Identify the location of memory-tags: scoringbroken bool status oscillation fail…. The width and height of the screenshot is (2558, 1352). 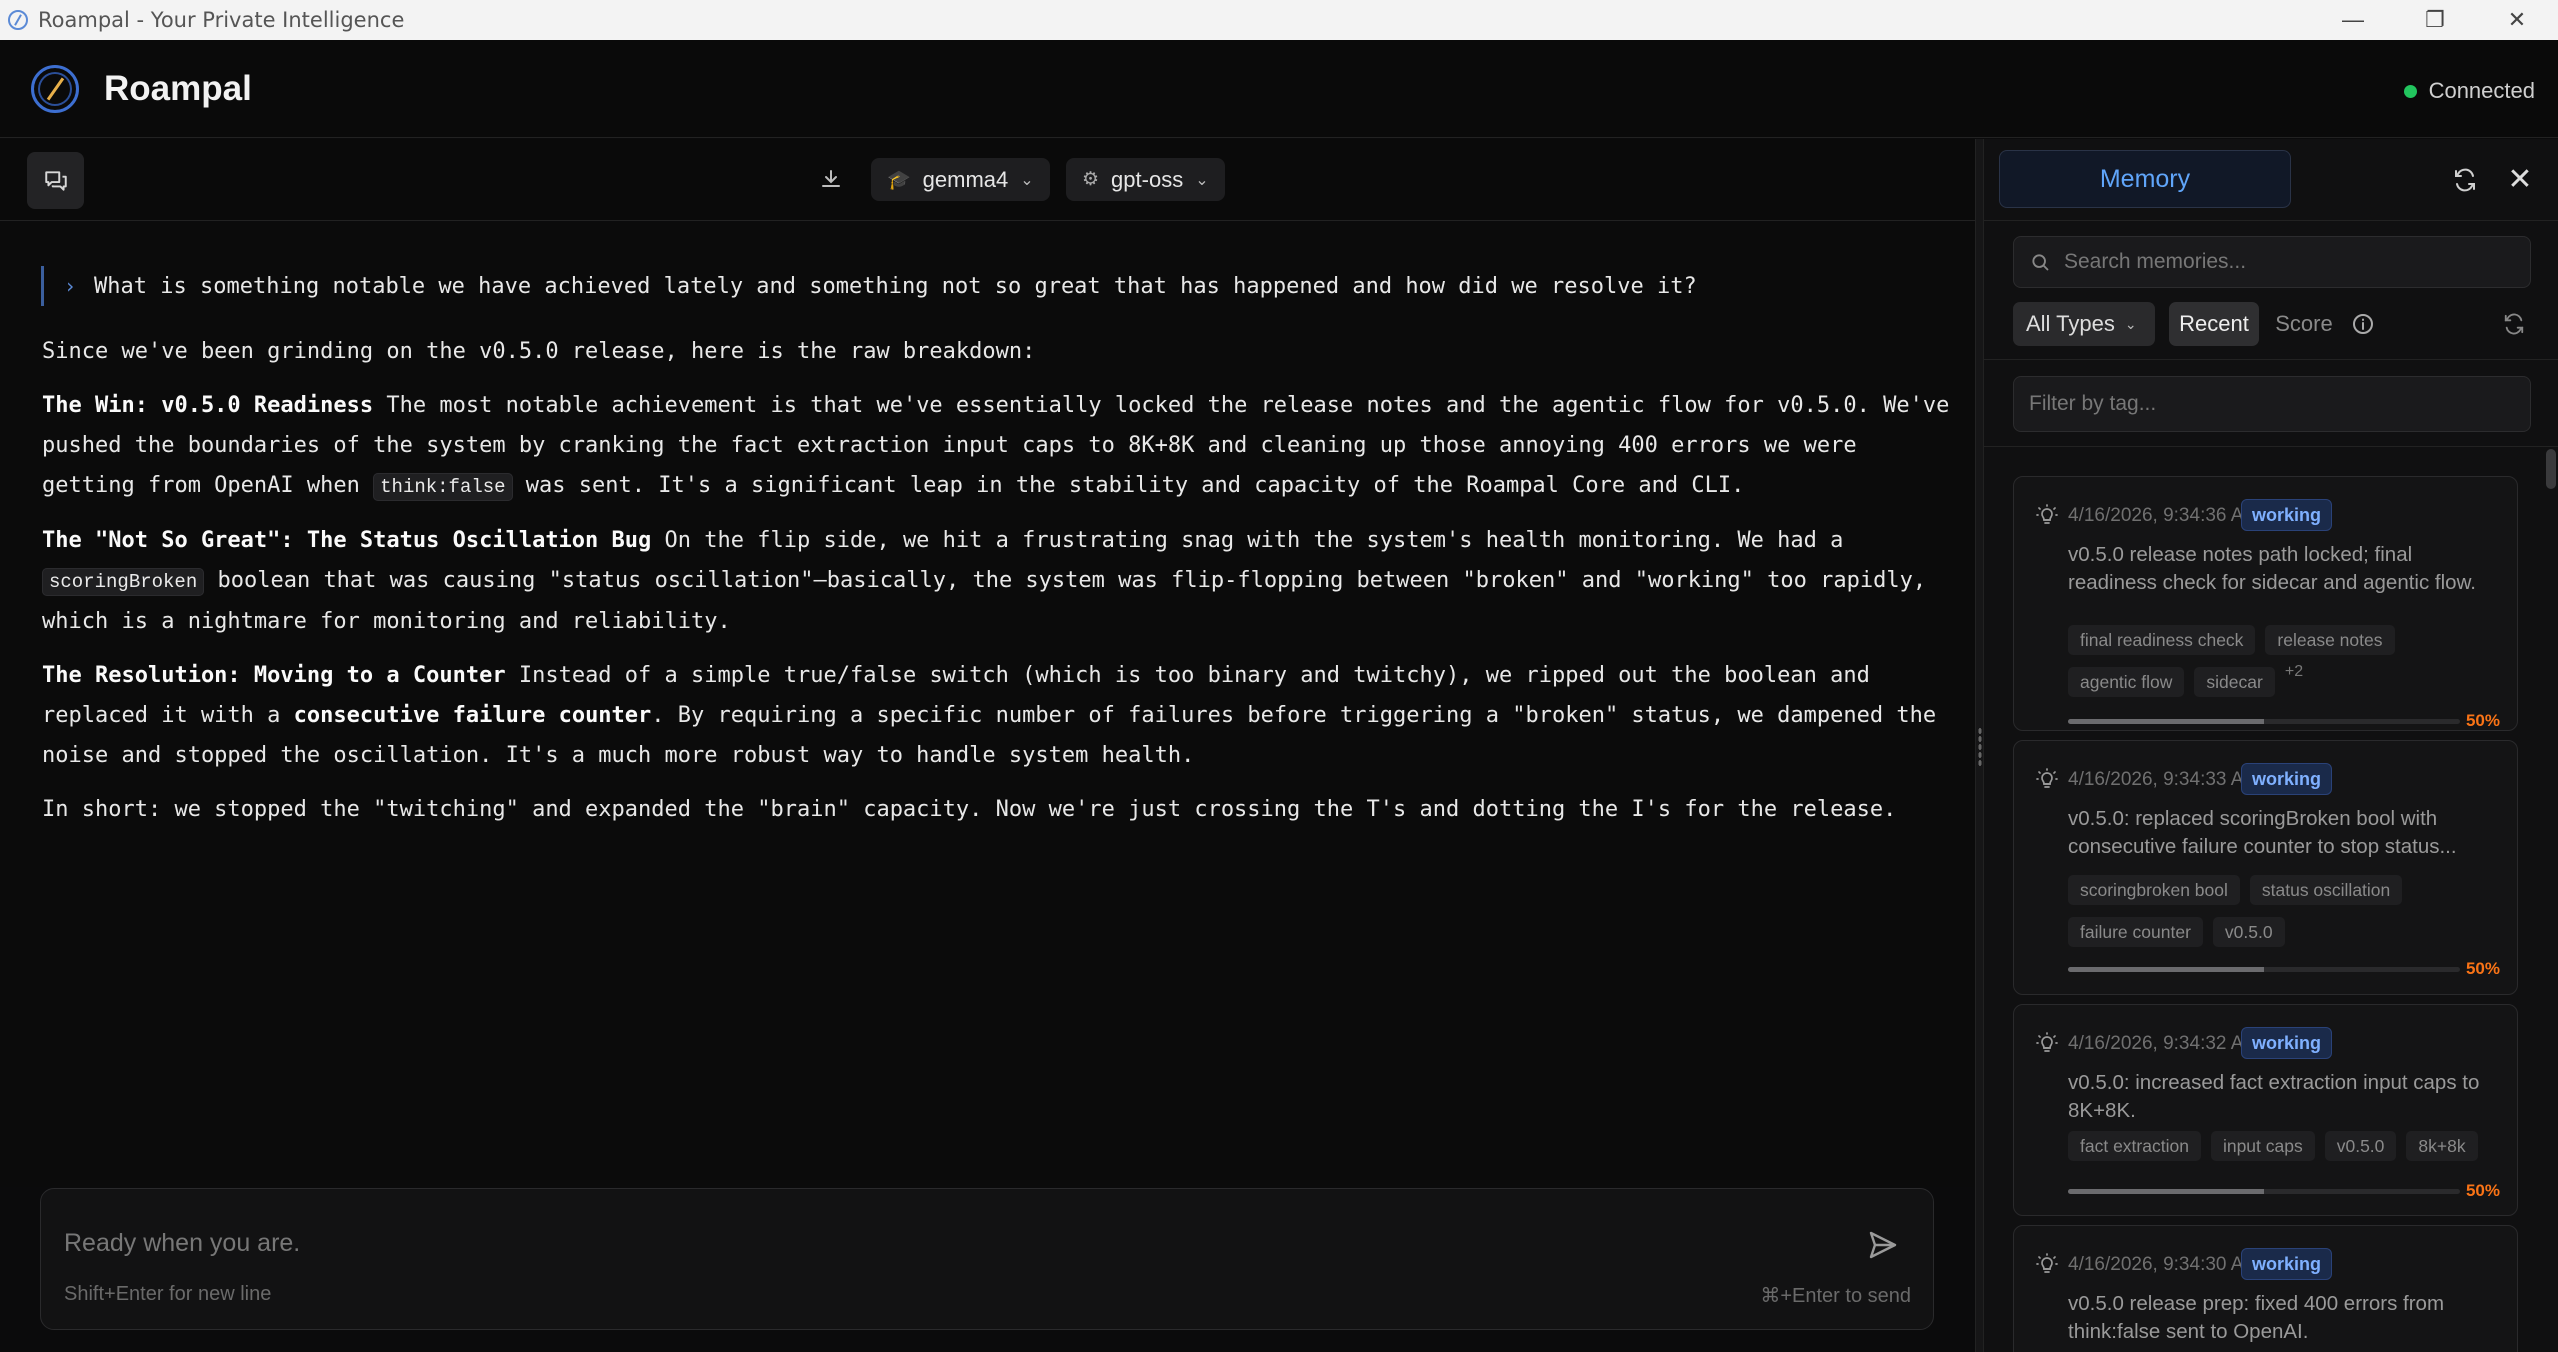
(2288, 911).